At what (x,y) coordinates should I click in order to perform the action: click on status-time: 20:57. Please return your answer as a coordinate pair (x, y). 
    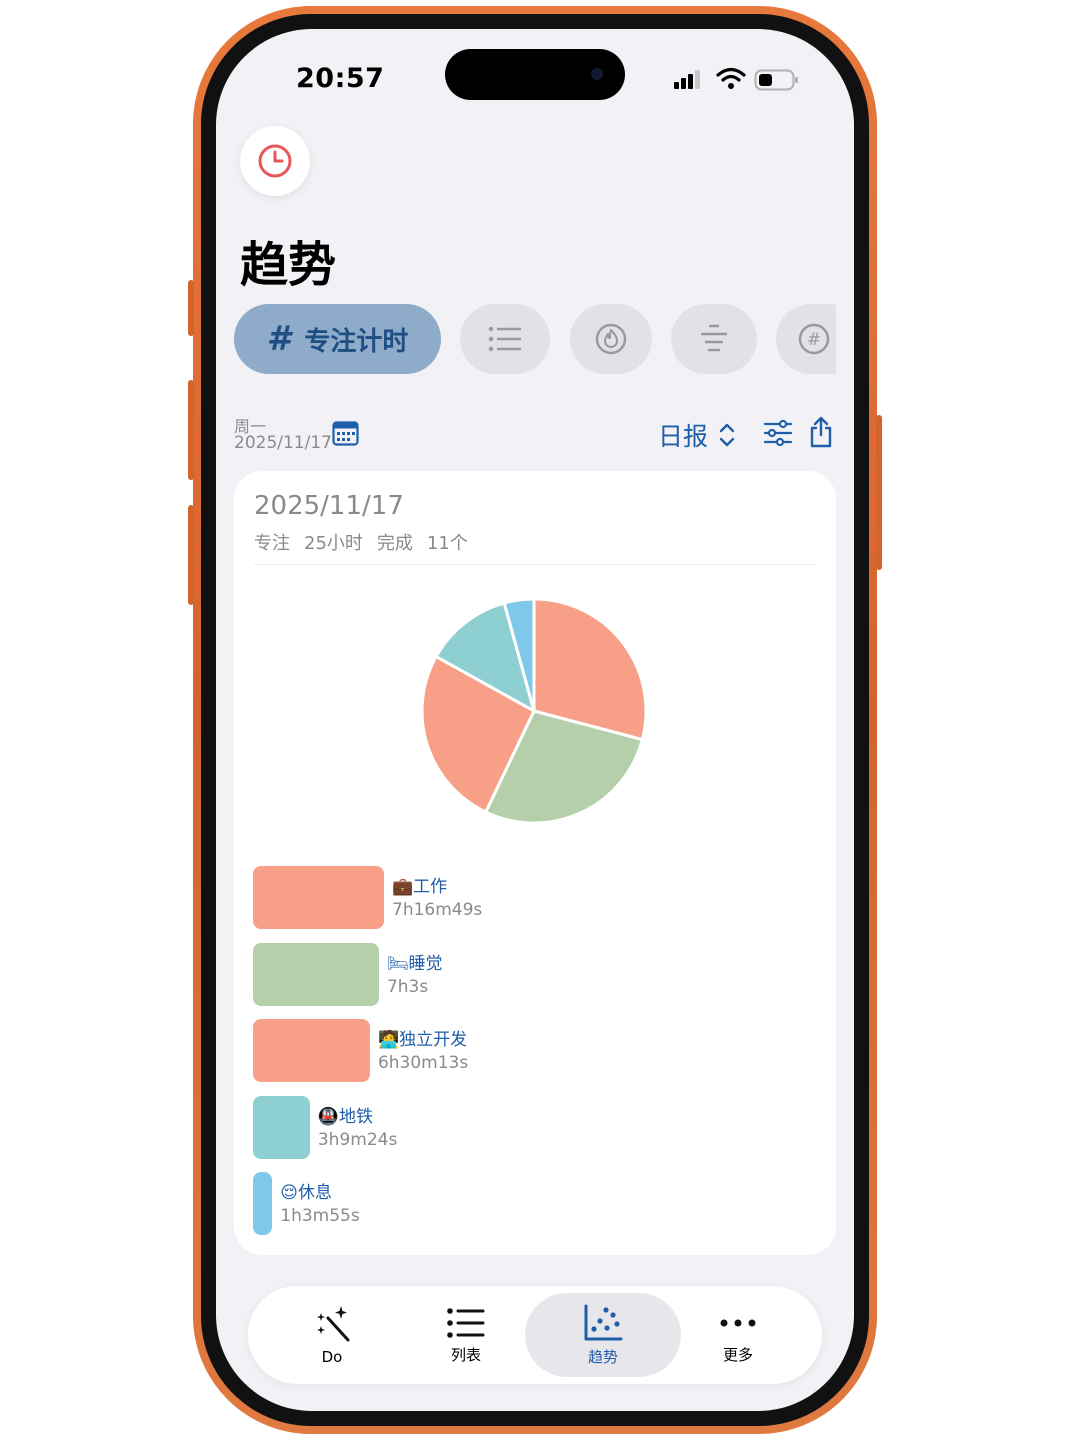
    Looking at the image, I should click on (340, 78).